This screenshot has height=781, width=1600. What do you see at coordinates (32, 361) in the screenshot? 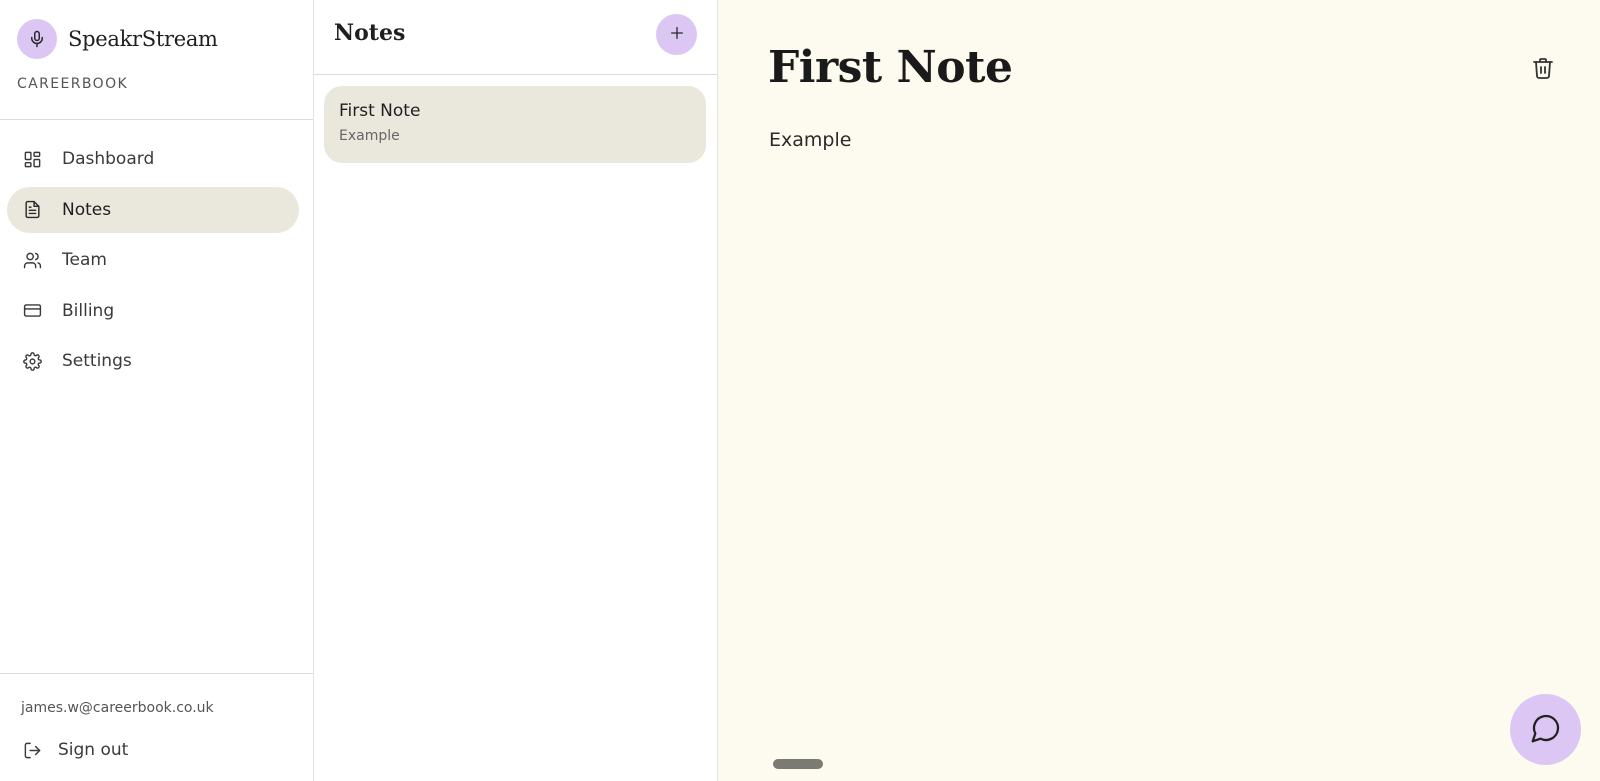
I see `gear-icon` at bounding box center [32, 361].